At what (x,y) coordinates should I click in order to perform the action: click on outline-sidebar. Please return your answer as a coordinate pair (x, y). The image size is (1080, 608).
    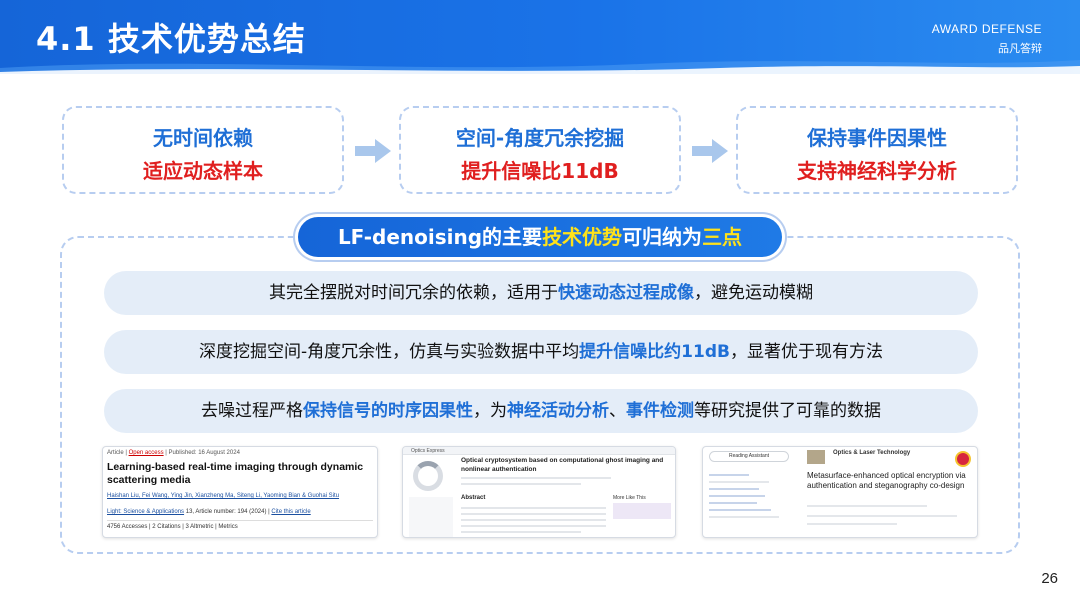
    Looking at the image, I should click on (749, 503).